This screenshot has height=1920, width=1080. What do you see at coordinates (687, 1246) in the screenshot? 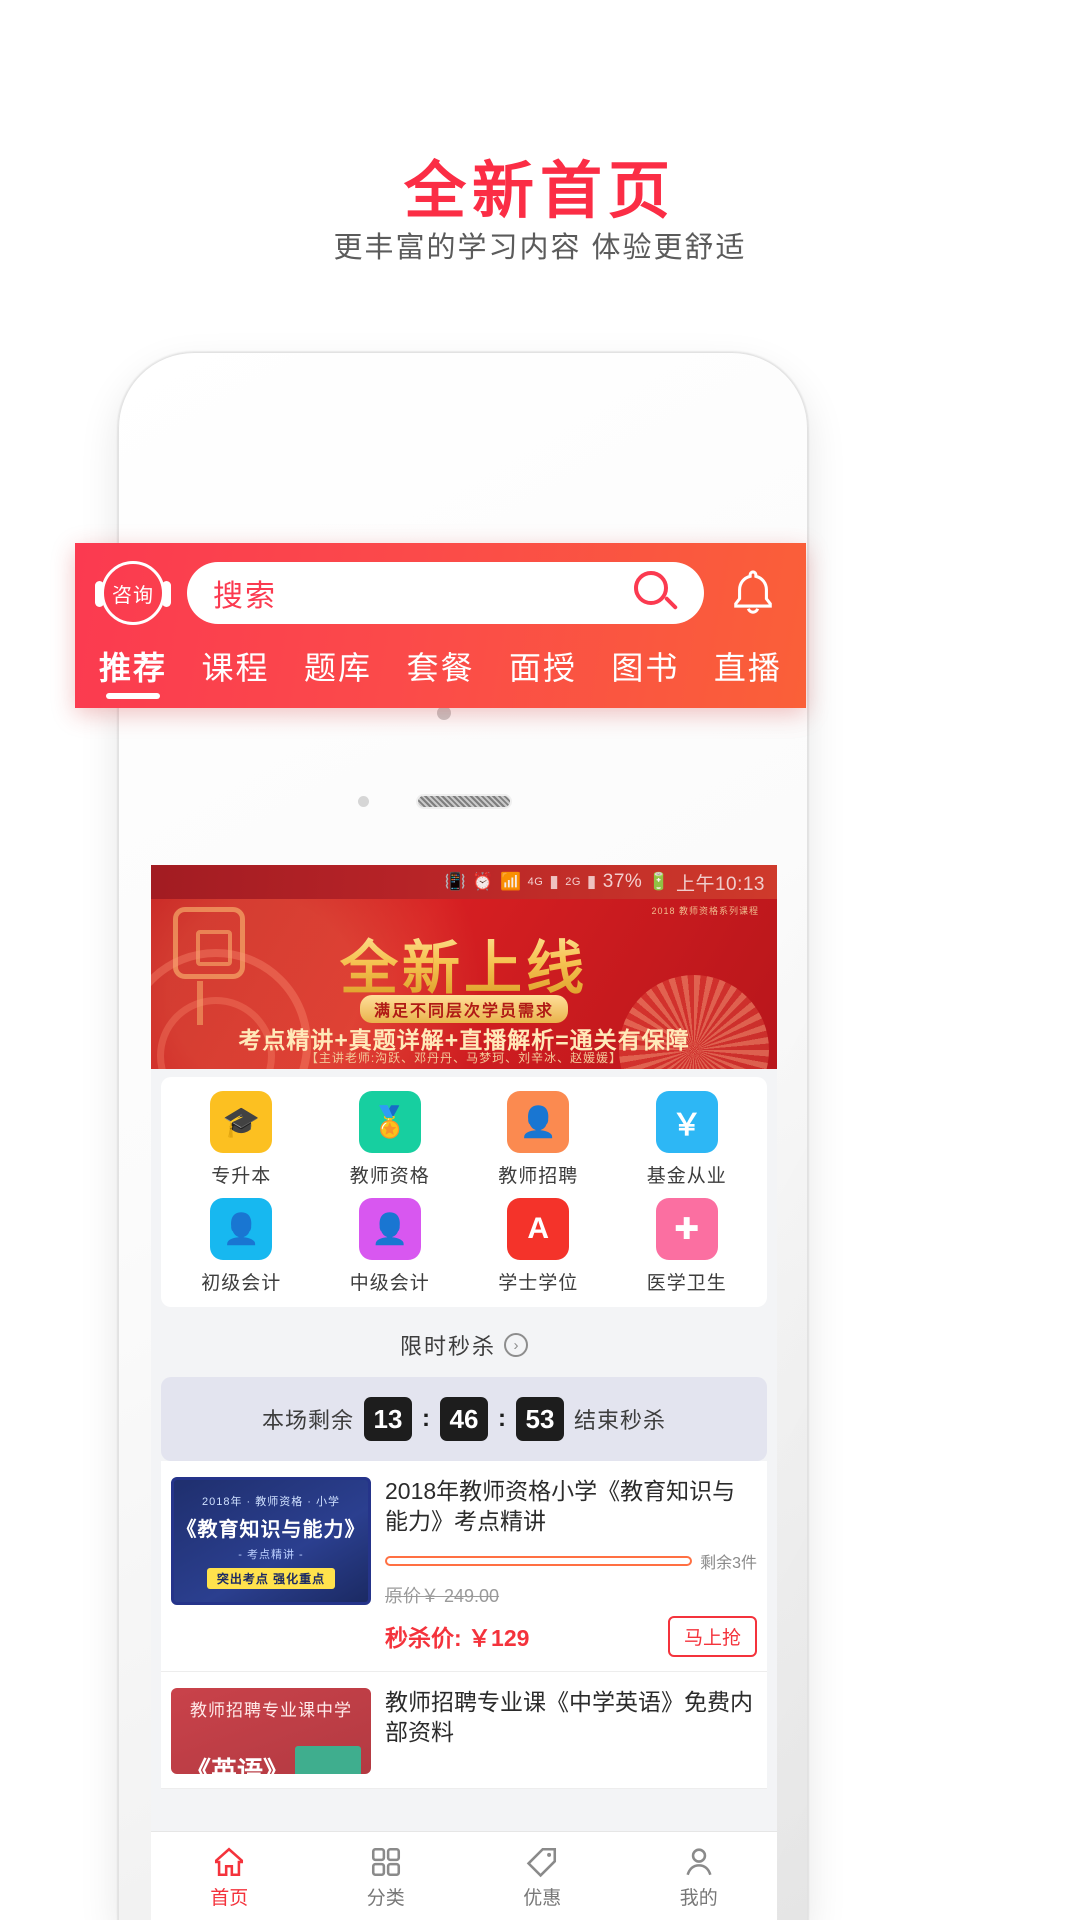
I see `category-item: ✚ 医学卫生` at bounding box center [687, 1246].